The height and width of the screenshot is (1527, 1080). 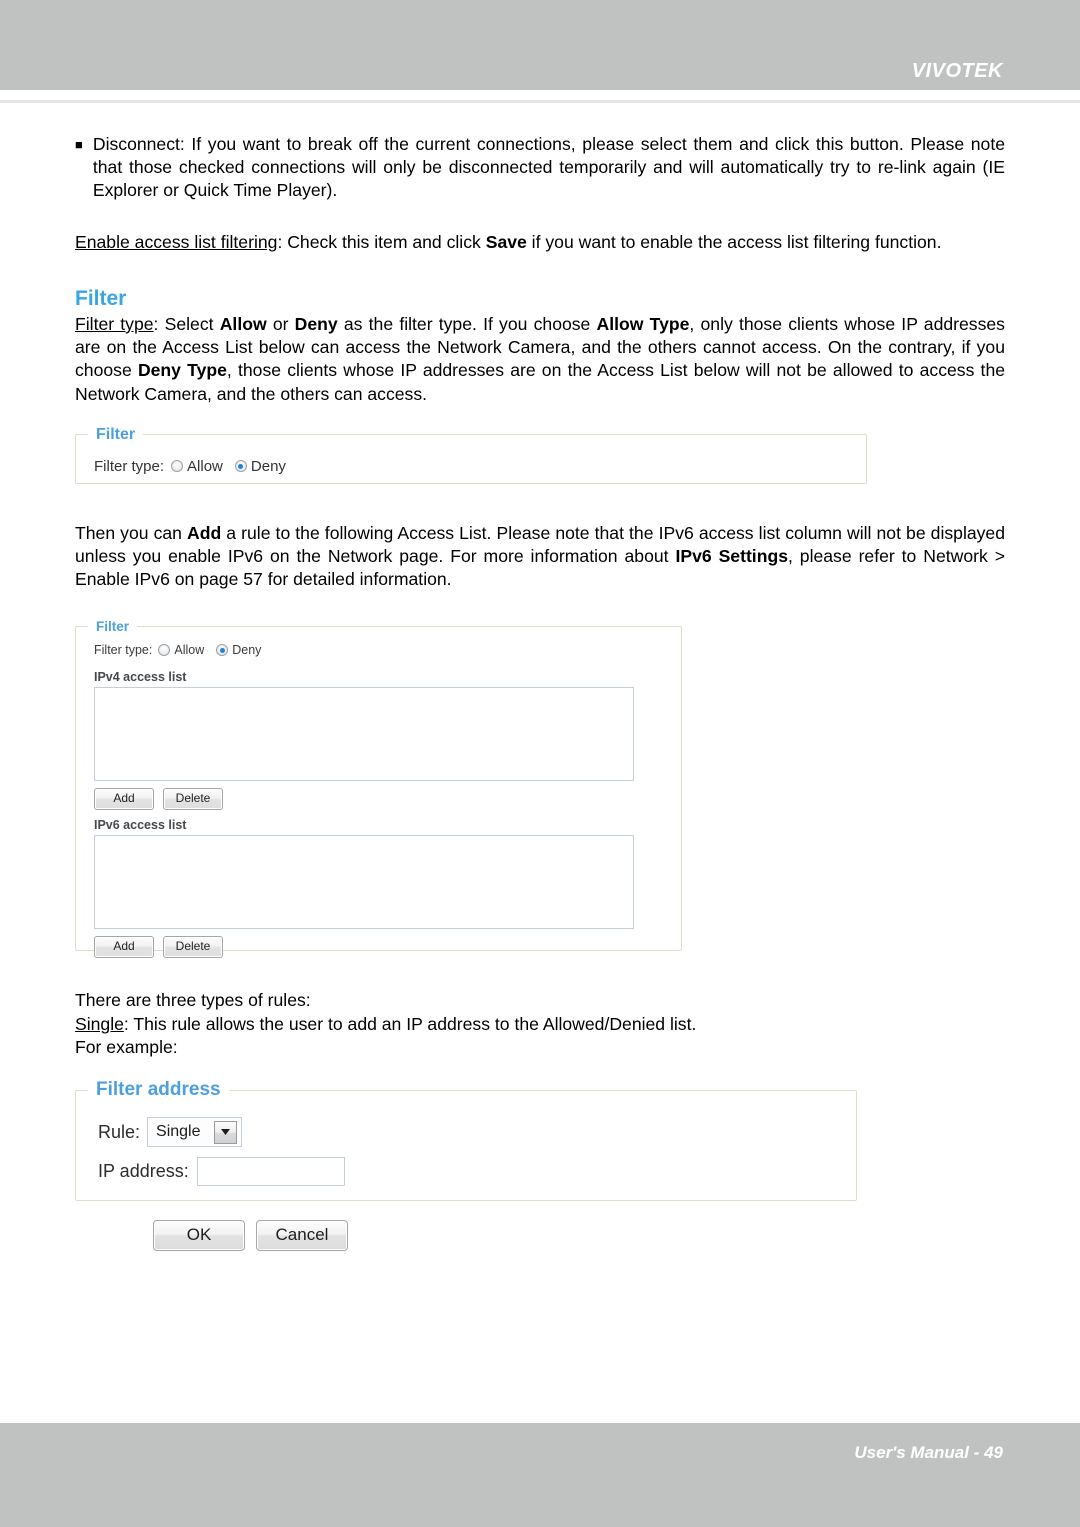 I want to click on radio-deny-large, so click(x=222, y=650).